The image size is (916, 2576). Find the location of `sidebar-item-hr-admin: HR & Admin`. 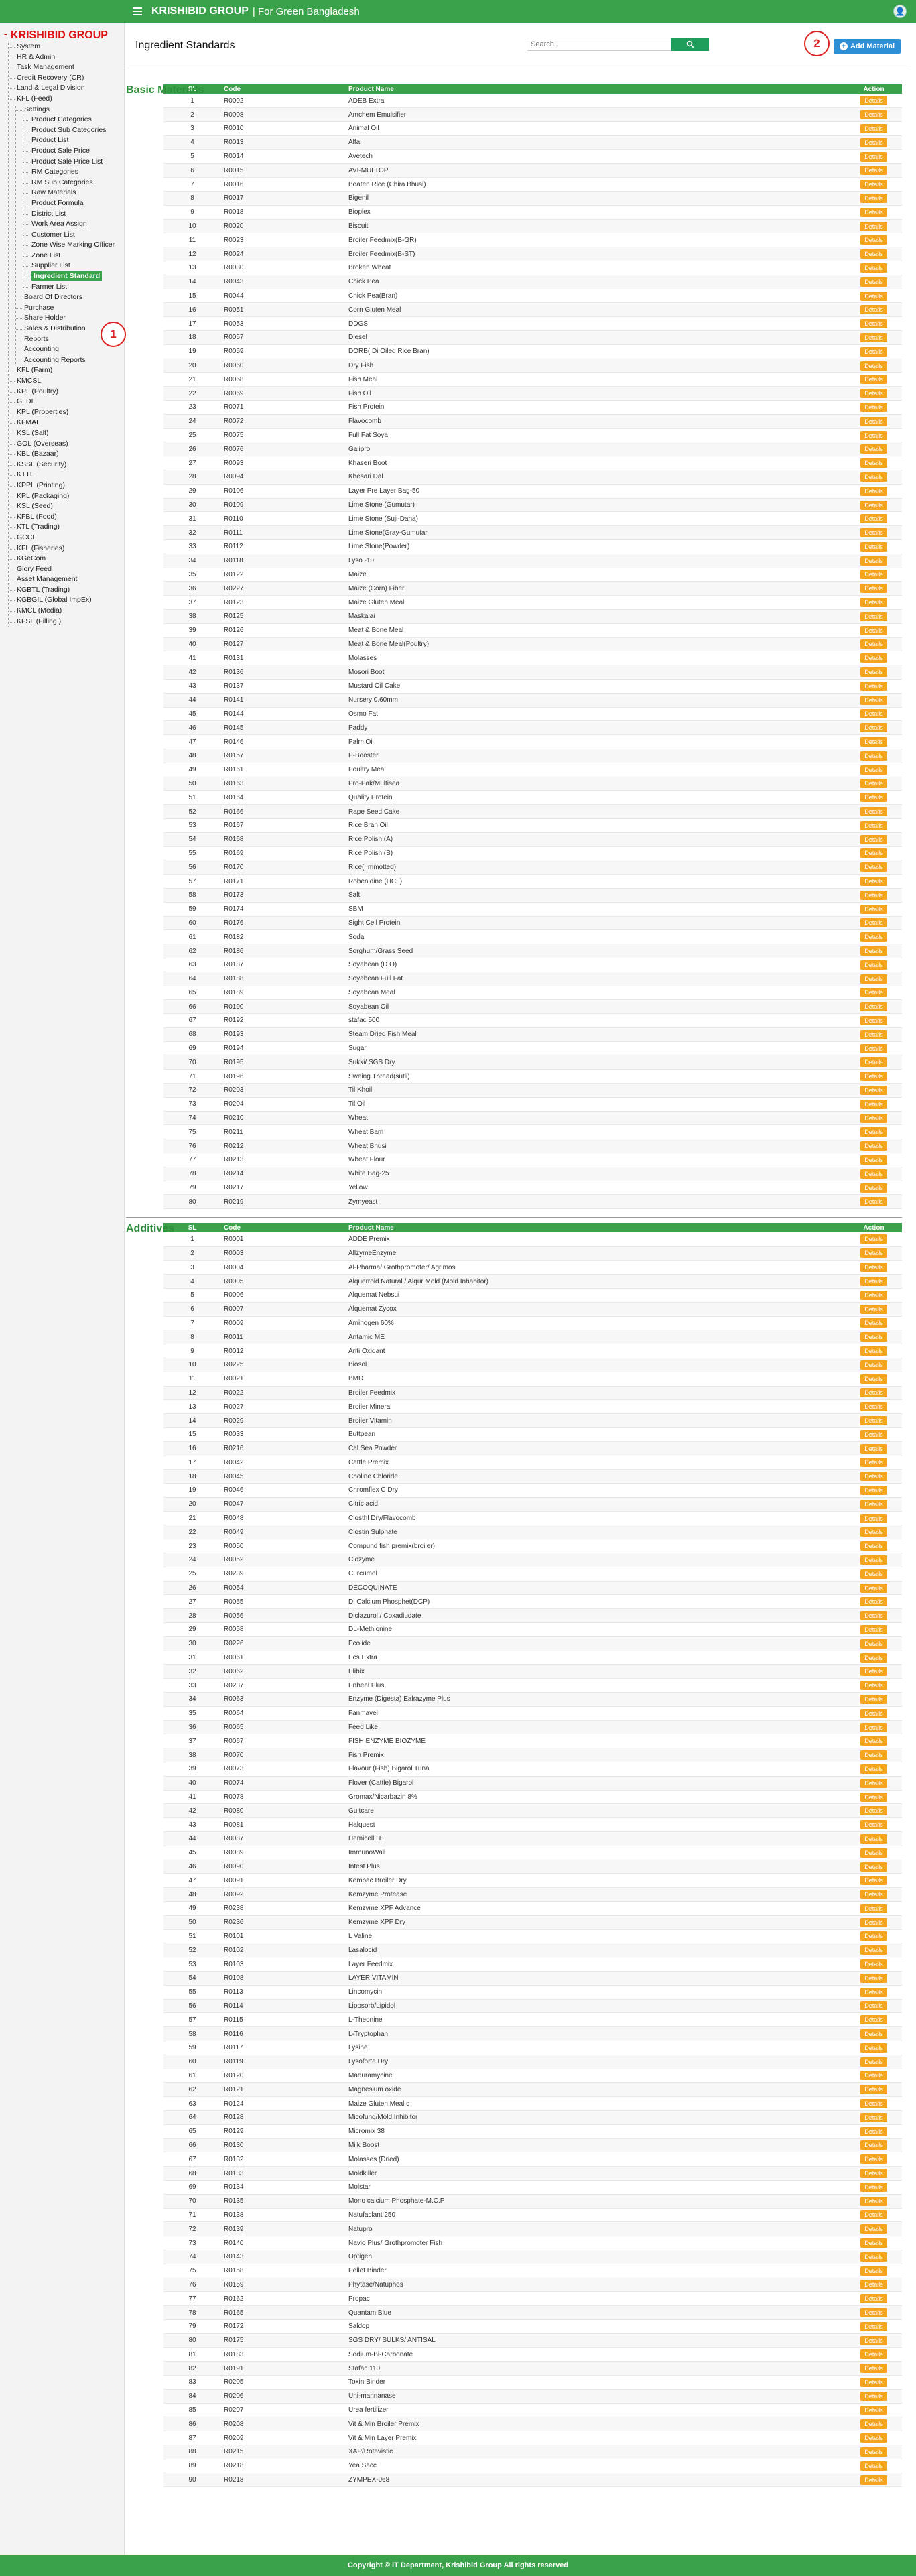

sidebar-item-hr-admin: HR & Admin is located at coordinates (66, 57).